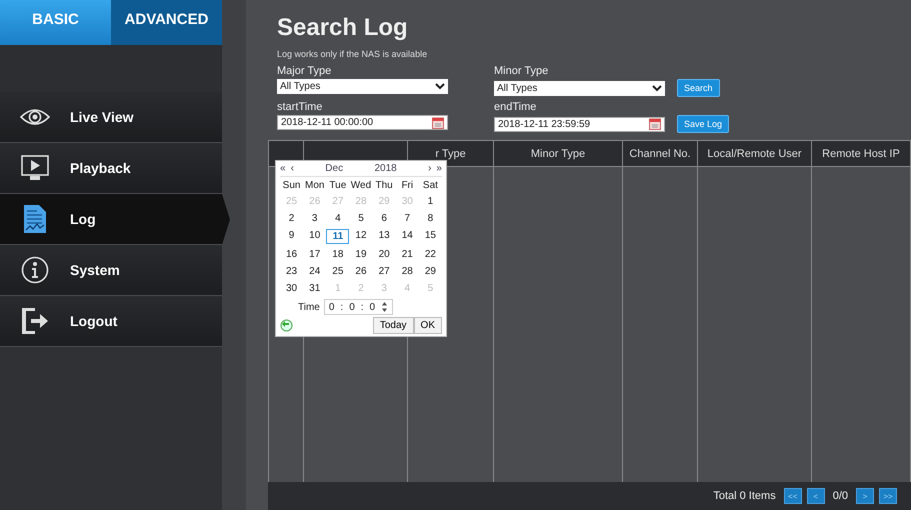  What do you see at coordinates (407, 185) in the screenshot?
I see `weekday-label: Fri` at bounding box center [407, 185].